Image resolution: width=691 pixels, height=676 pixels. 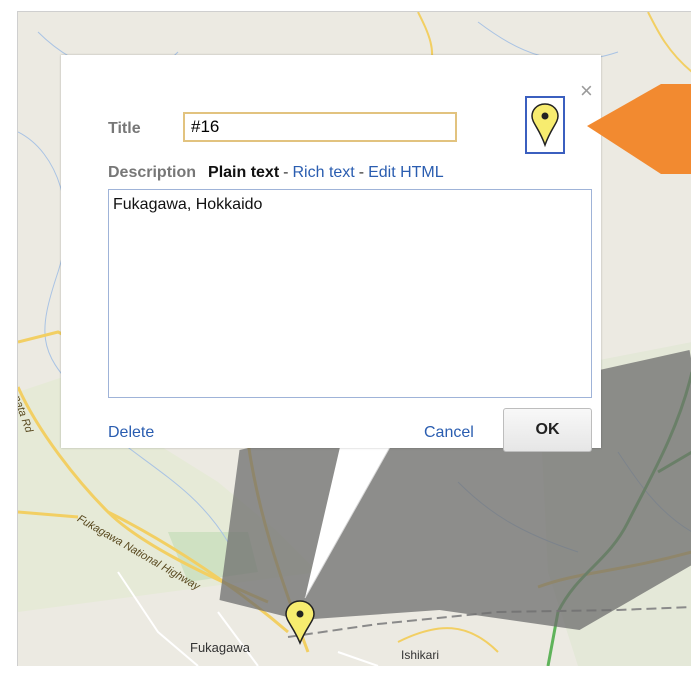 What do you see at coordinates (320, 127) in the screenshot?
I see `title-input` at bounding box center [320, 127].